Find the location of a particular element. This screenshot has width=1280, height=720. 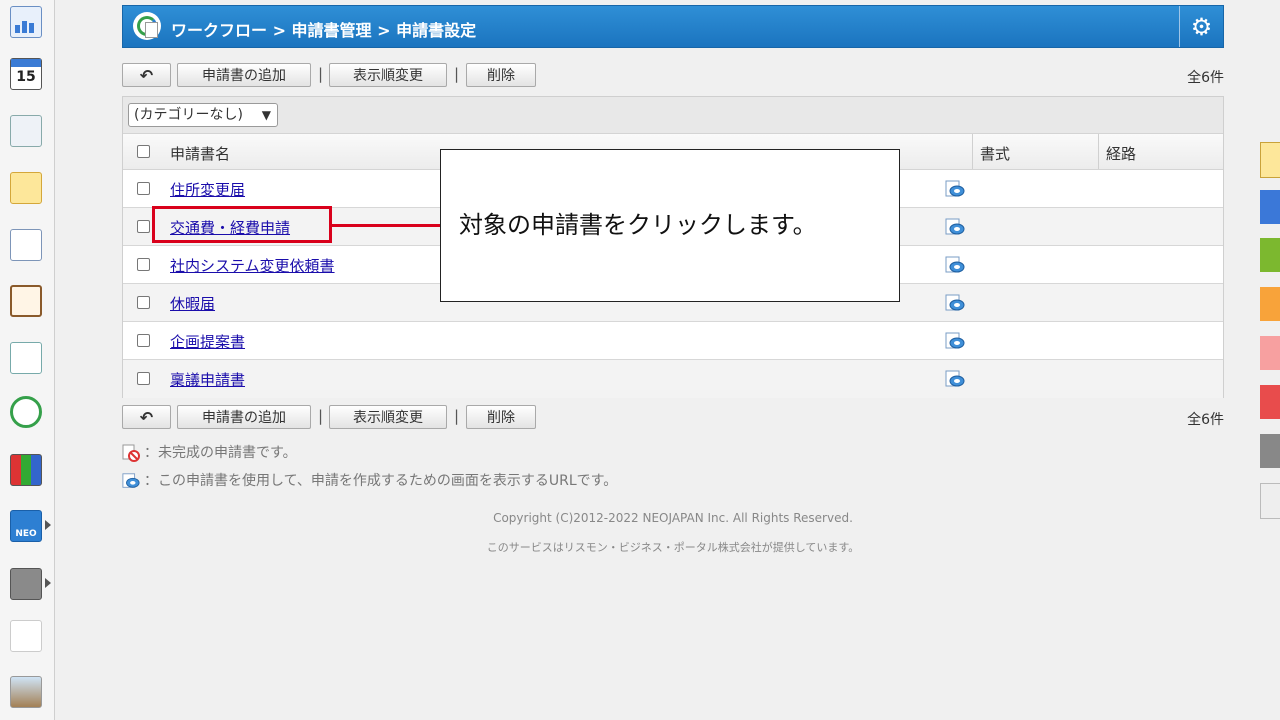

pink-tag is located at coordinates (1270, 353).